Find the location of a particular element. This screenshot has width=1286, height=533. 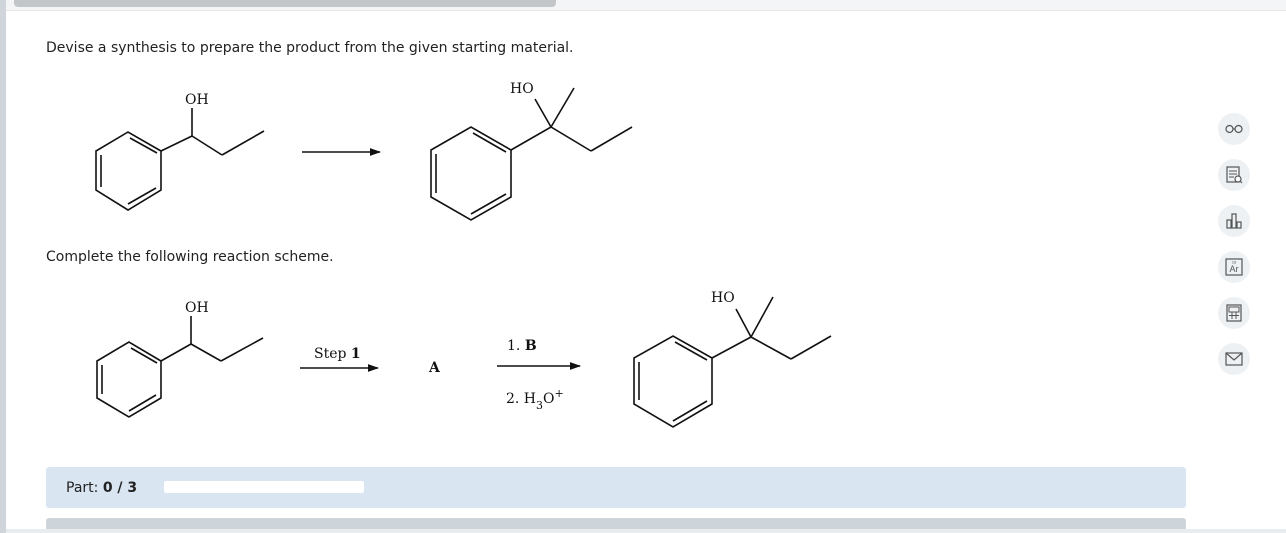

bottom-scrollbar is located at coordinates (646, 531).